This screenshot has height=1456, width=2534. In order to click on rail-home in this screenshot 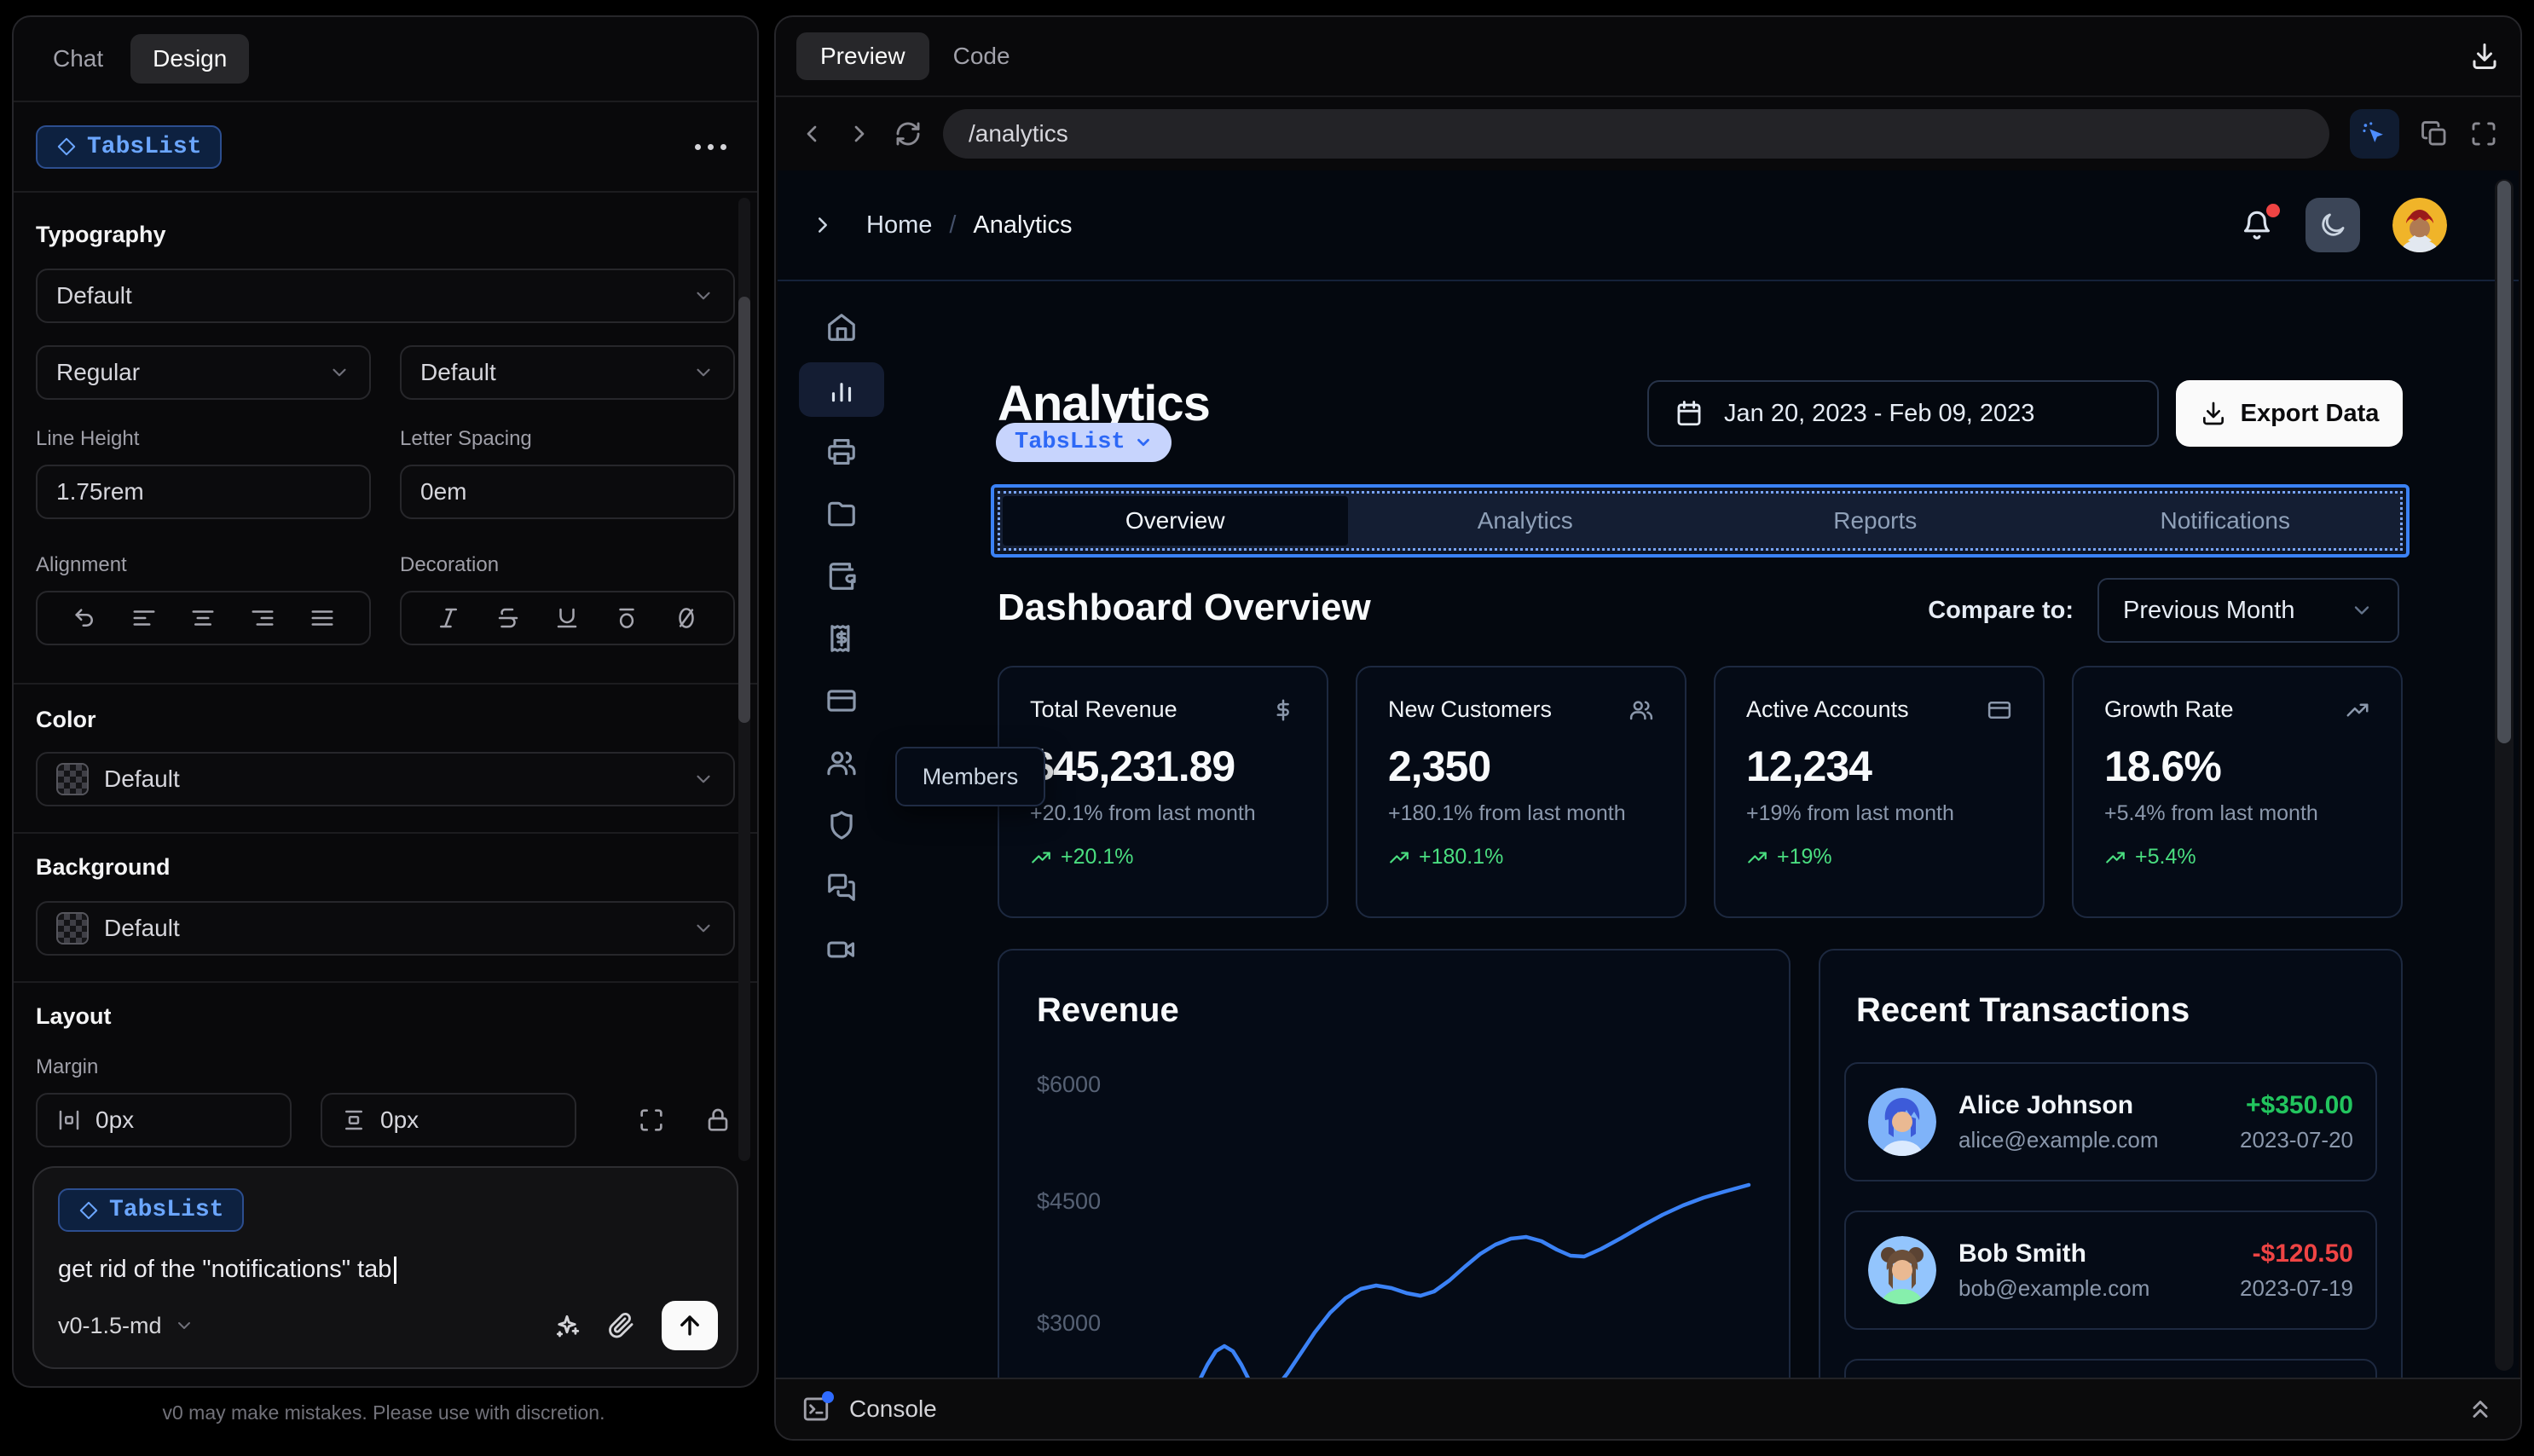, I will do `click(841, 327)`.